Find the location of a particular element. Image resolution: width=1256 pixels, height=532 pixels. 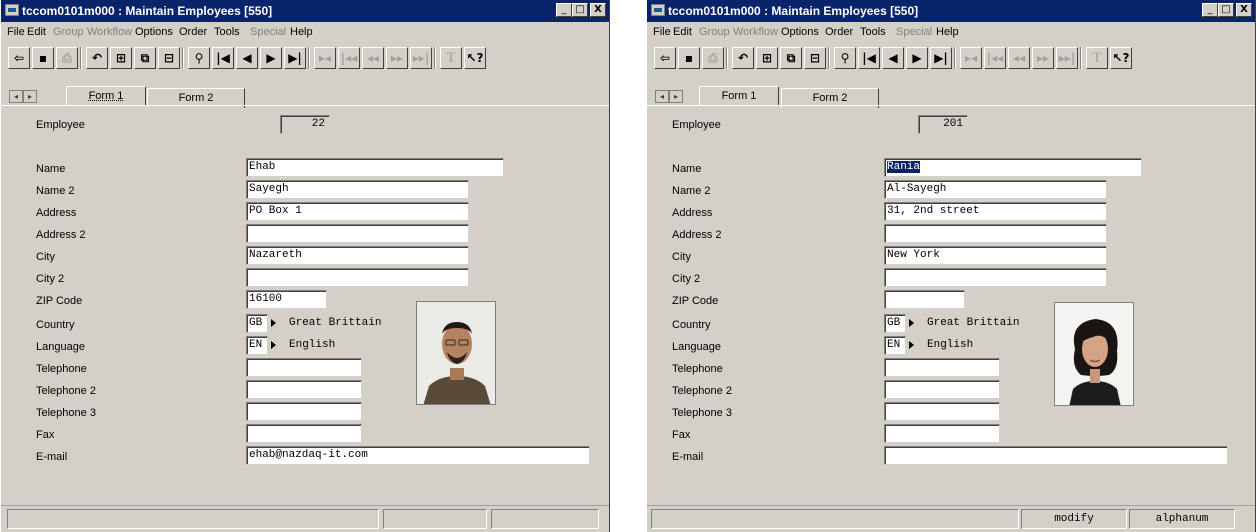

name2-field: Al-Sayegh is located at coordinates (995, 189).